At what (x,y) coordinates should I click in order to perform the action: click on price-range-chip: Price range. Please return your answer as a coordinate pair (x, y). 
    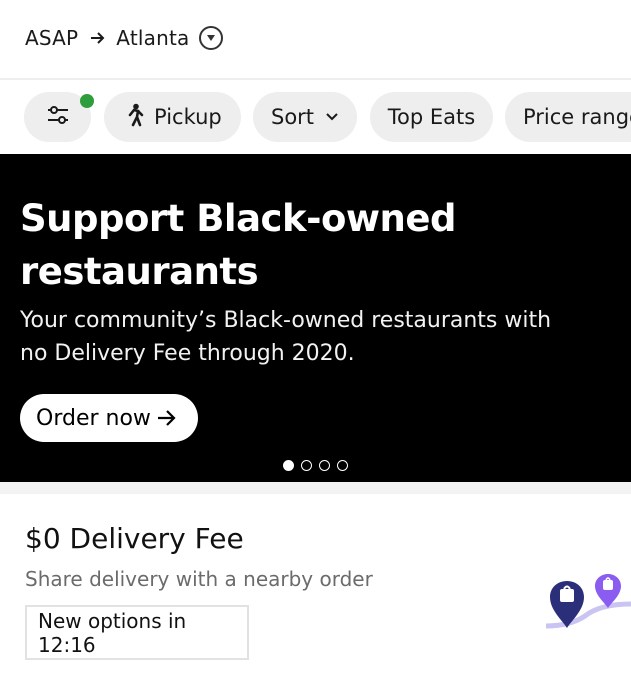
    Looking at the image, I should click on (568, 117).